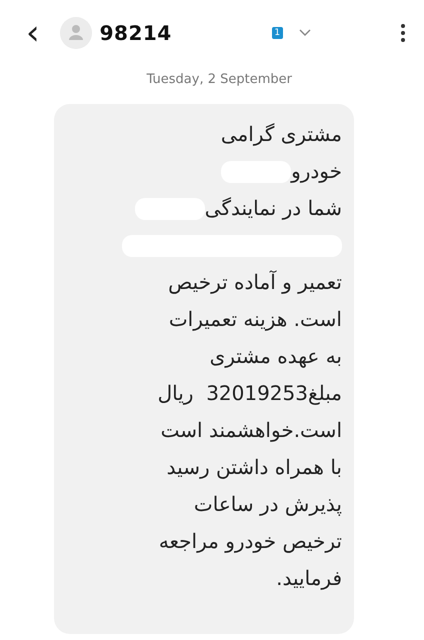 This screenshot has height=640, width=424. What do you see at coordinates (255, 318) in the screenshot?
I see `message-line: است. هزینه تعمیرات` at bounding box center [255, 318].